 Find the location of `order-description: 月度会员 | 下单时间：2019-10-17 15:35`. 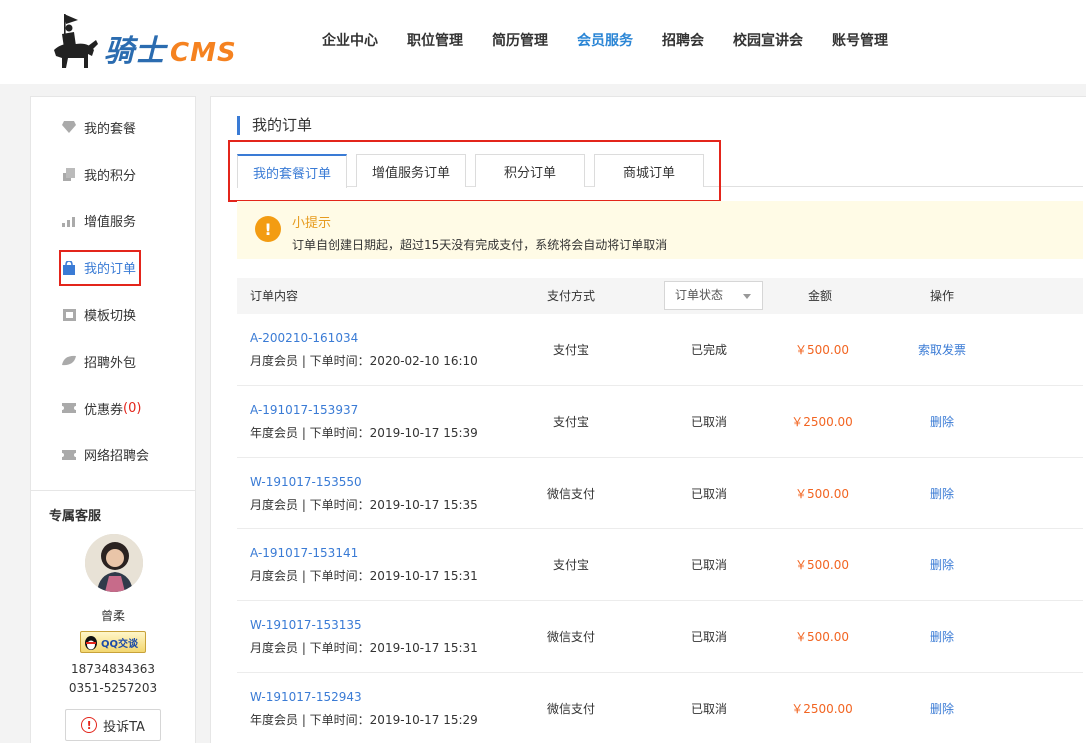

order-description: 月度会员 | 下单时间：2019-10-17 15:35 is located at coordinates (364, 504).